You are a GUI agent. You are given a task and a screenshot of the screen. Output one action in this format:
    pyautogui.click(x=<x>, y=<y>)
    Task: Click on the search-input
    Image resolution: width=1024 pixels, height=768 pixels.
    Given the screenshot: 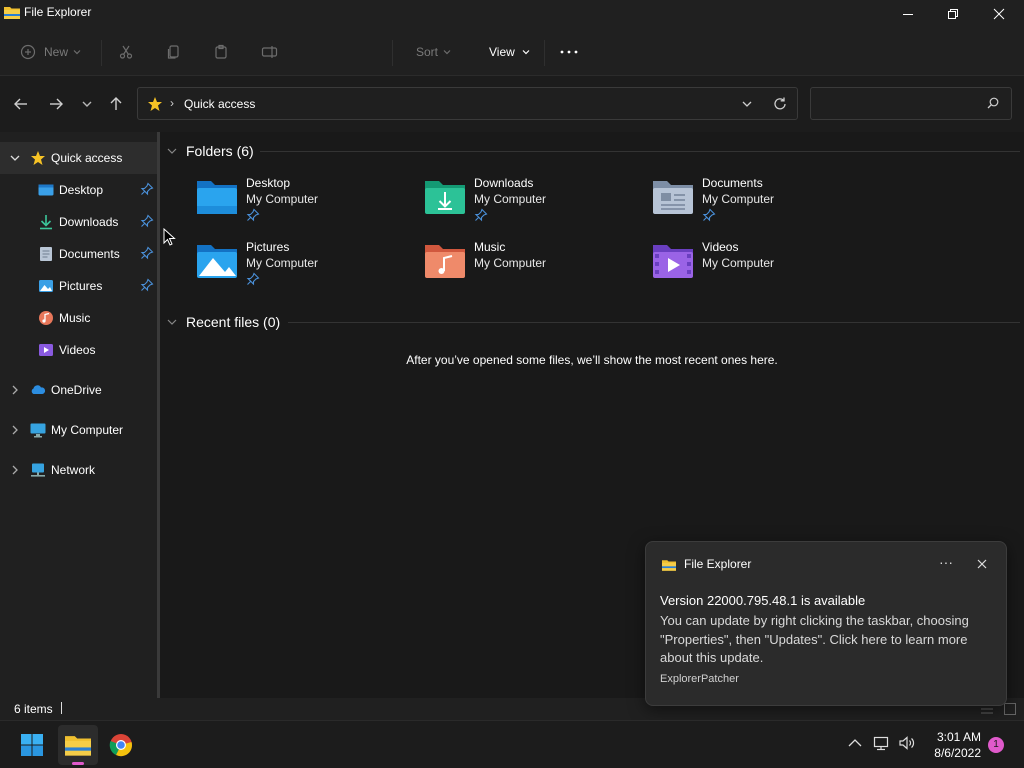 What is the action you would take?
    pyautogui.click(x=899, y=104)
    